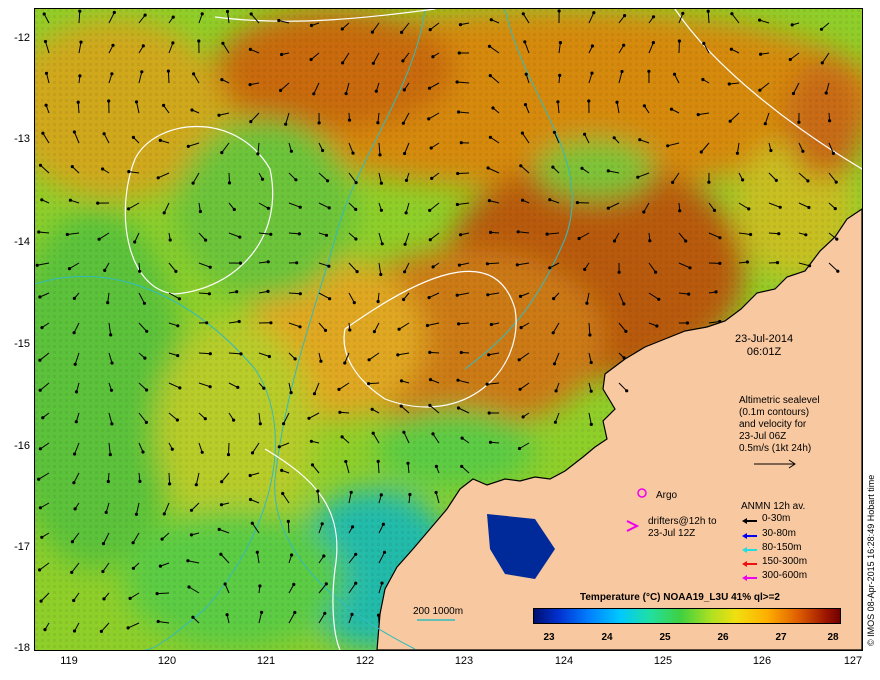  I want to click on info-line: 0.5m/s (1kt 24h), so click(775, 448).